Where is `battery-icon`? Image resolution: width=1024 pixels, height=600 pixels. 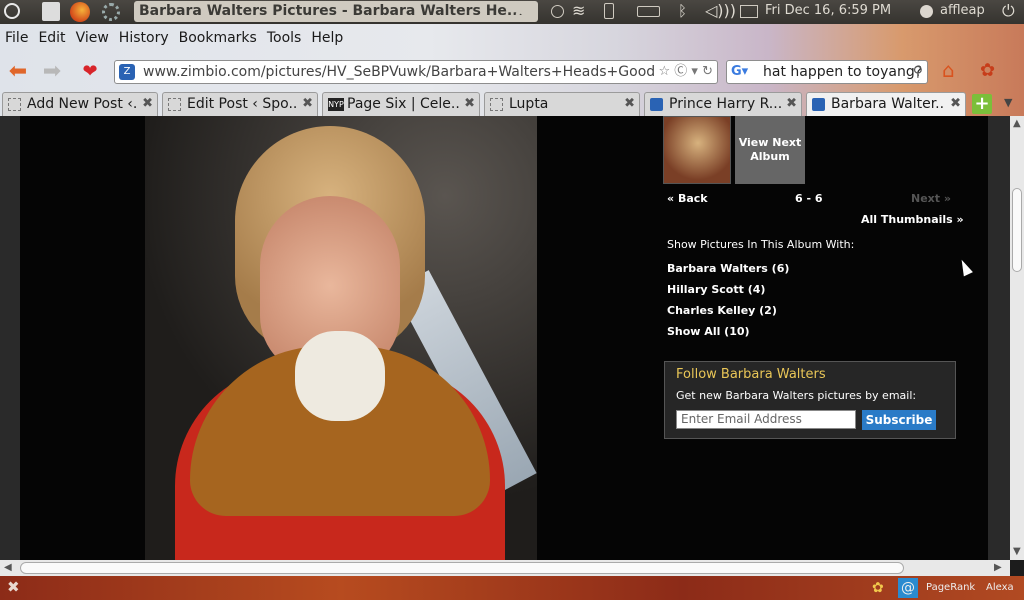
battery-icon is located at coordinates (648, 11).